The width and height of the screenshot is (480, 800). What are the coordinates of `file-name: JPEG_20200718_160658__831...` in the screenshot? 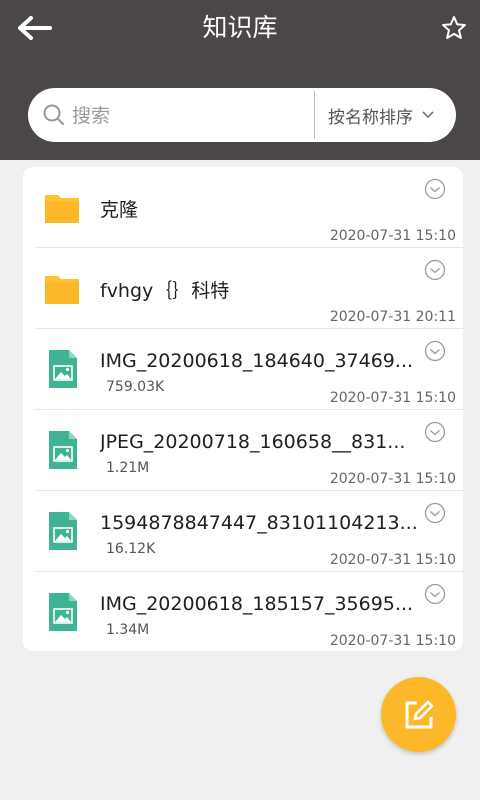 It's located at (253, 442).